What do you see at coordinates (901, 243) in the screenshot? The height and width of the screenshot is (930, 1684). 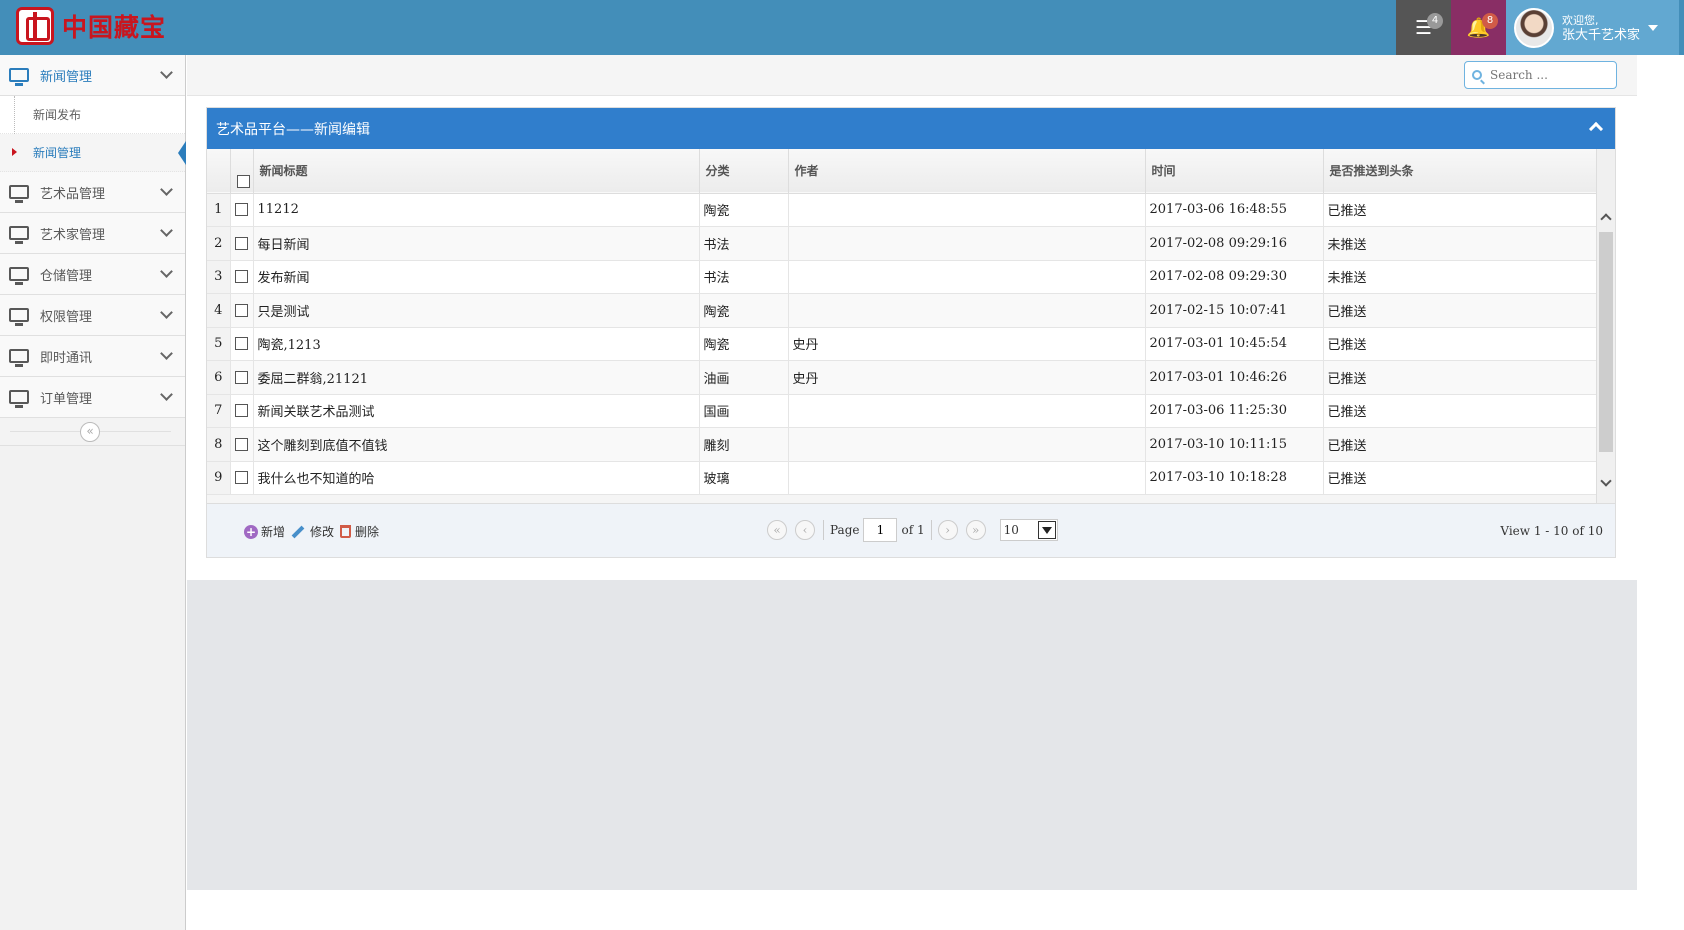 I see `table-row: 2 每日新闻 书法 2017-02-08 09:29:16 未推送` at bounding box center [901, 243].